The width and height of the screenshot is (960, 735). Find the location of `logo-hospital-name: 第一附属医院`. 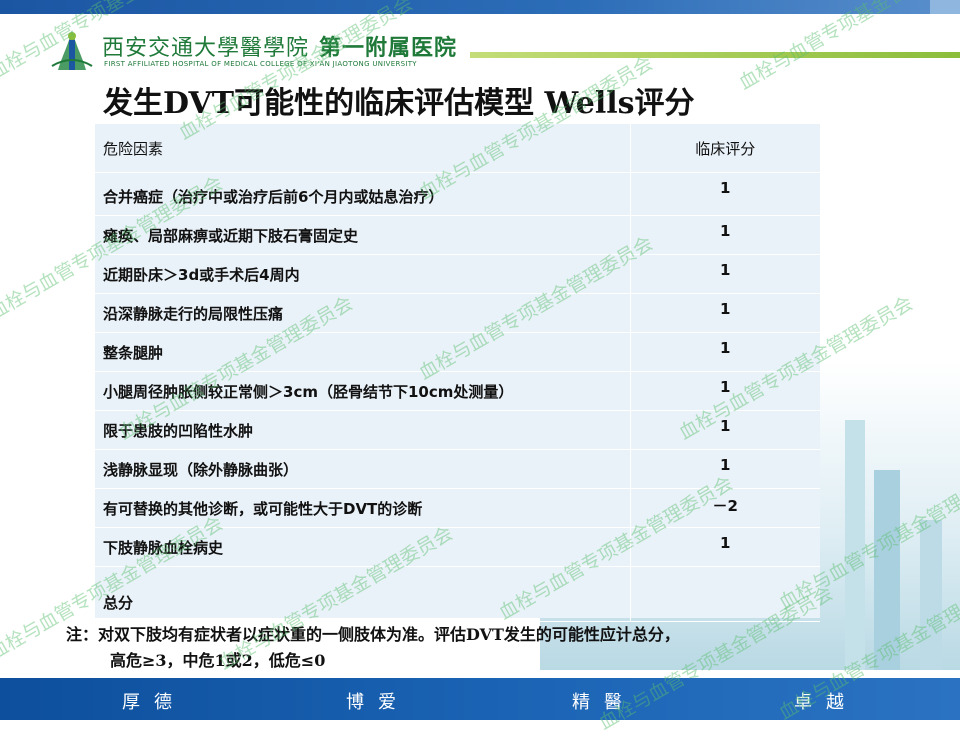

logo-hospital-name: 第一附属医院 is located at coordinates (388, 48).